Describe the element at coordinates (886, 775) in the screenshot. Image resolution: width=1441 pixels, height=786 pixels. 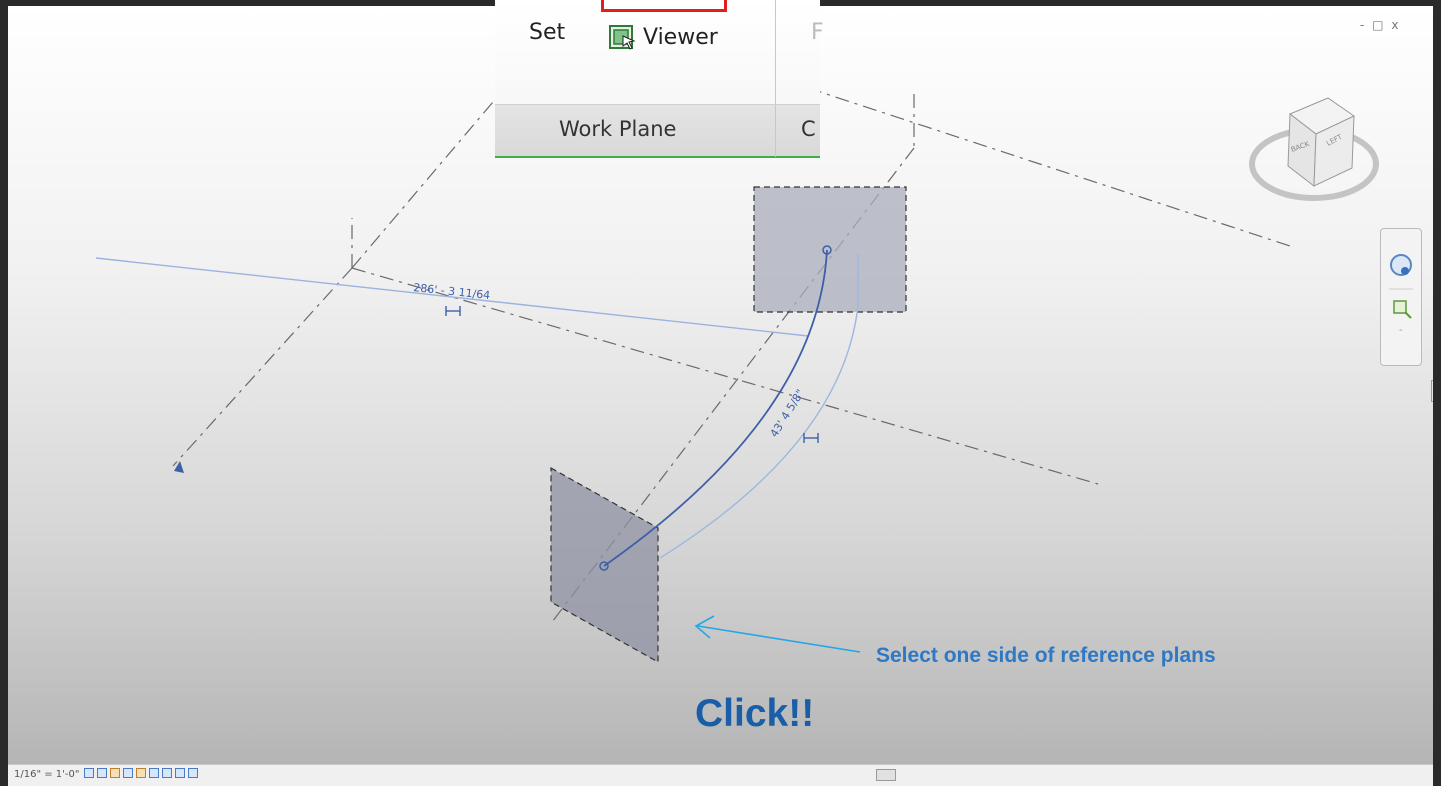
I see `horizontal-scrollbar-thumb` at that location.